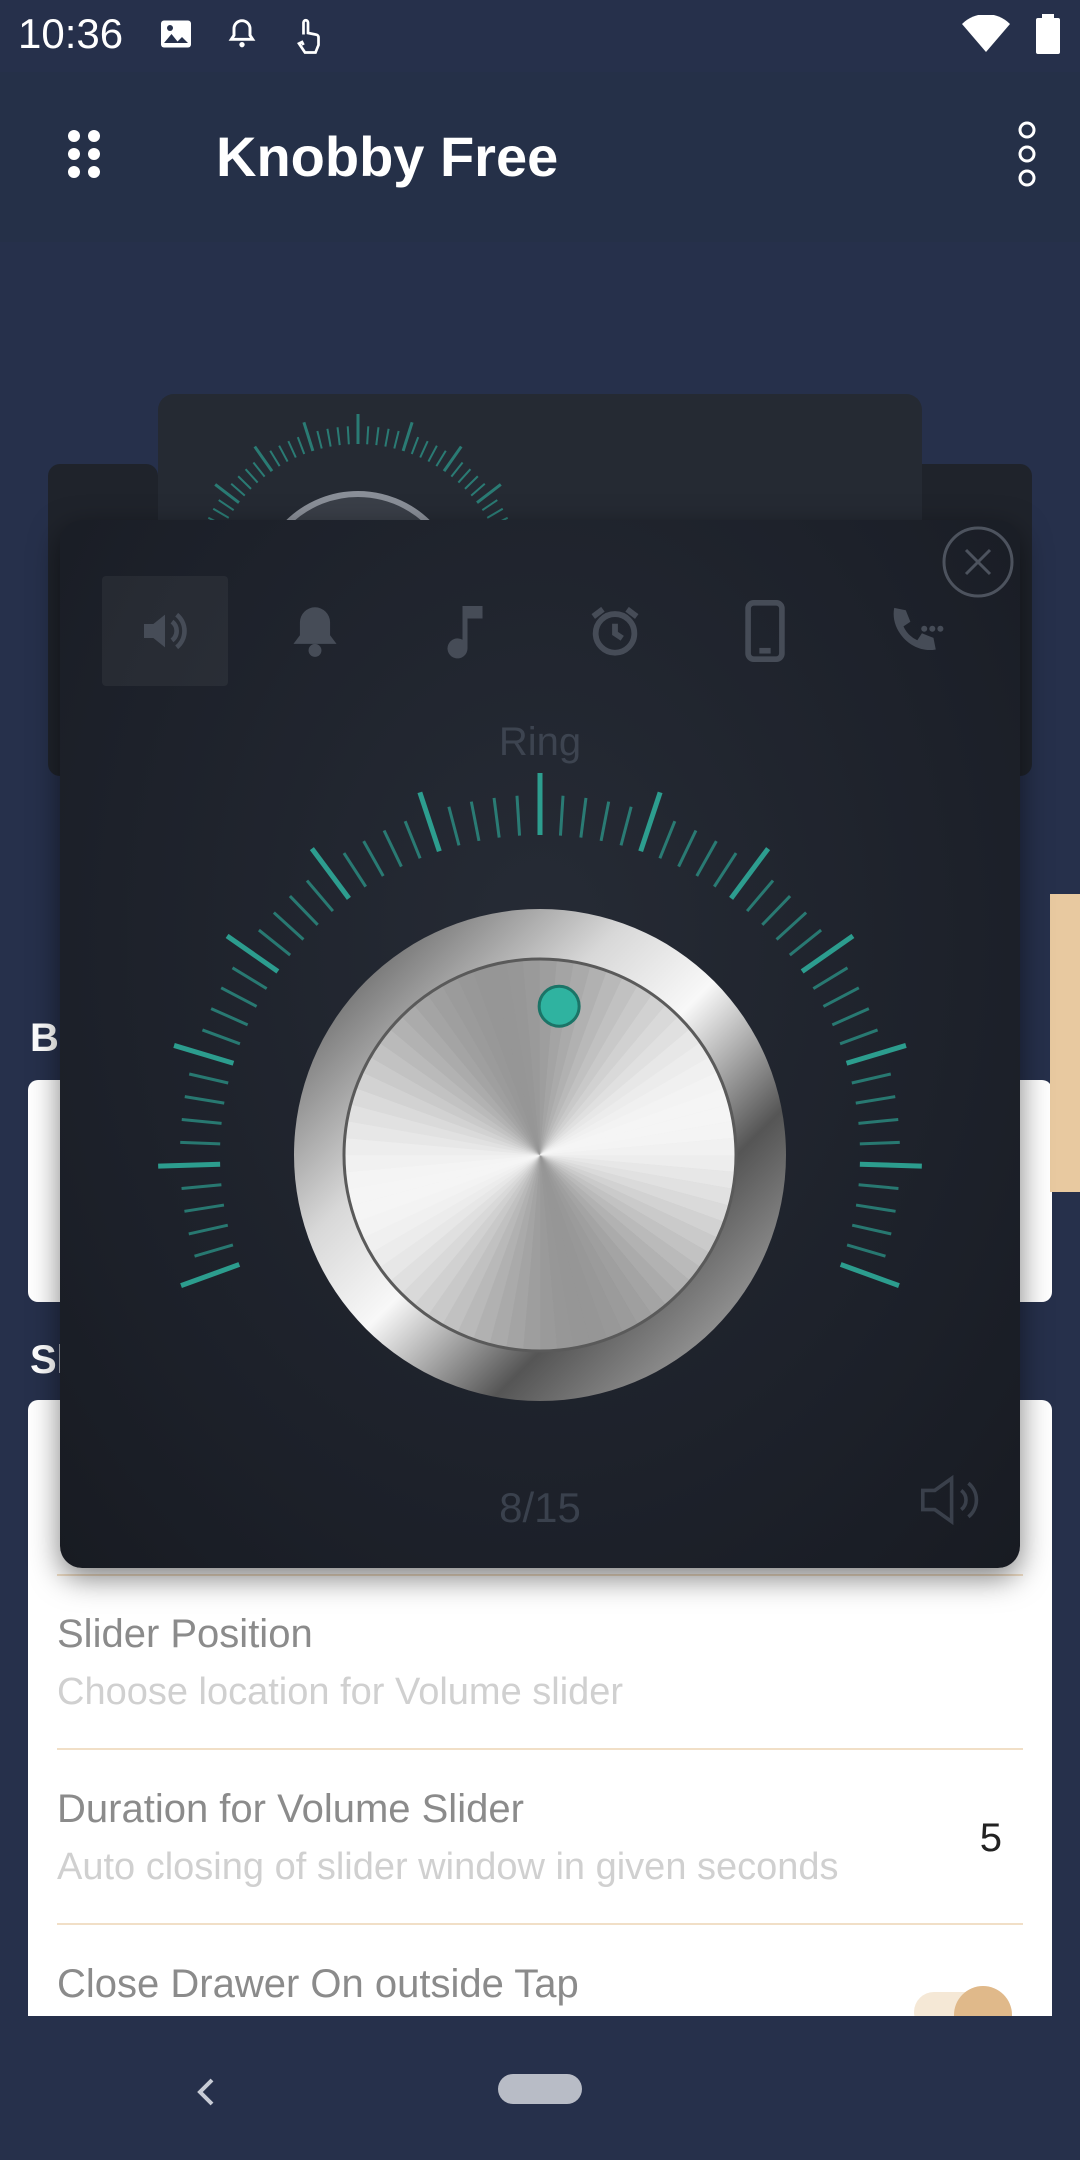 The width and height of the screenshot is (1080, 2160). Describe the element at coordinates (1048, 34) in the screenshot. I see `battery-icon` at that location.